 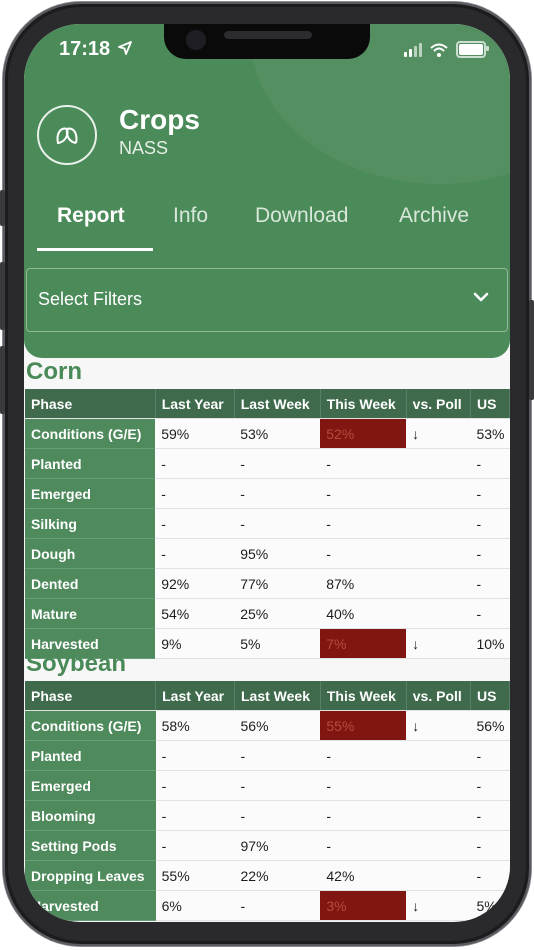 I want to click on last-year-cell: 55%, so click(x=195, y=875).